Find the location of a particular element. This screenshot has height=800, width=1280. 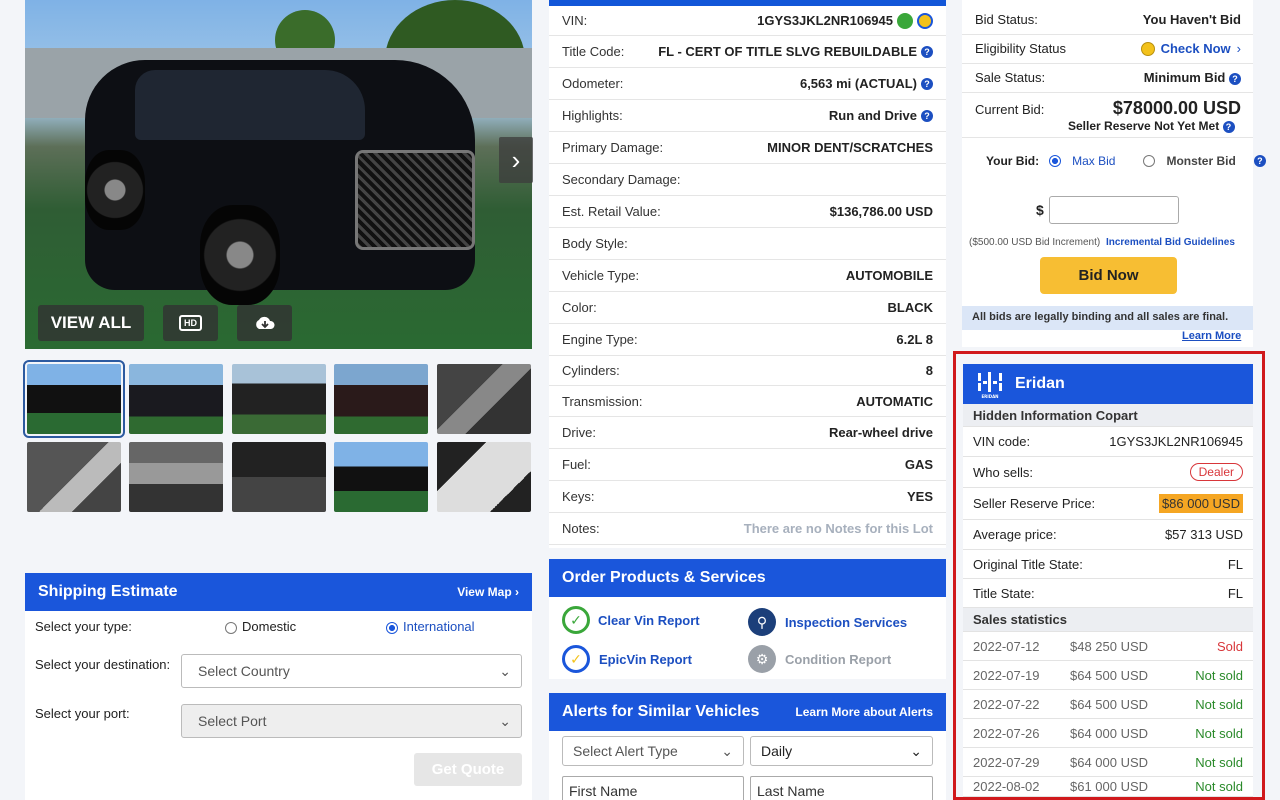

bid-status-label: Bid Status: is located at coordinates (1006, 19).